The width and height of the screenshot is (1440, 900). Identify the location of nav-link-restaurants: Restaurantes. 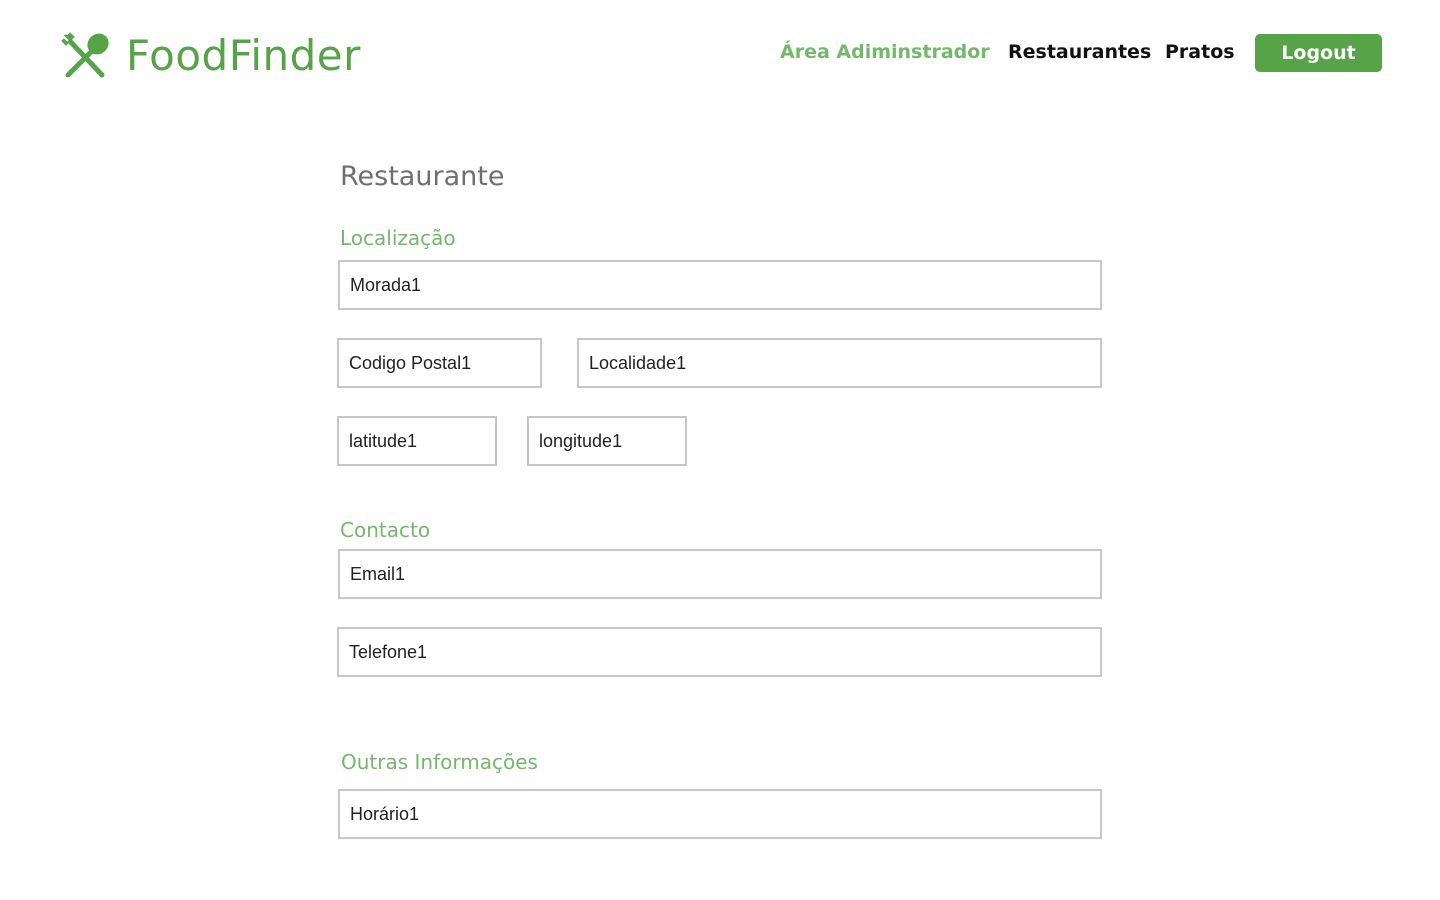
(1079, 52).